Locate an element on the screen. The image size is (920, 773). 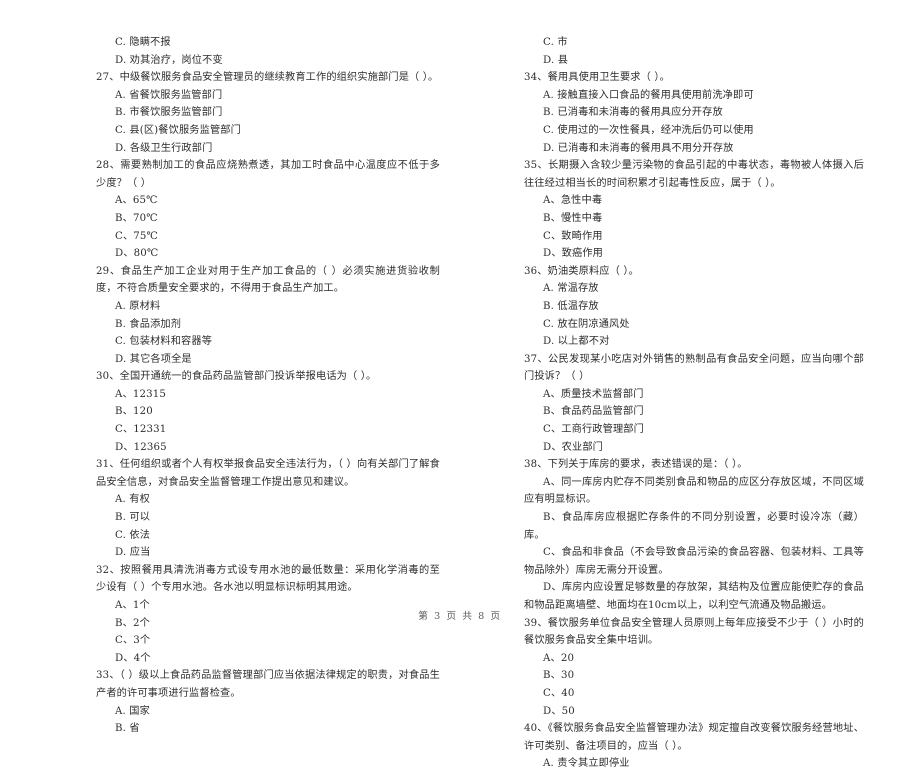
question-option: B. 省 is located at coordinates (127, 729).